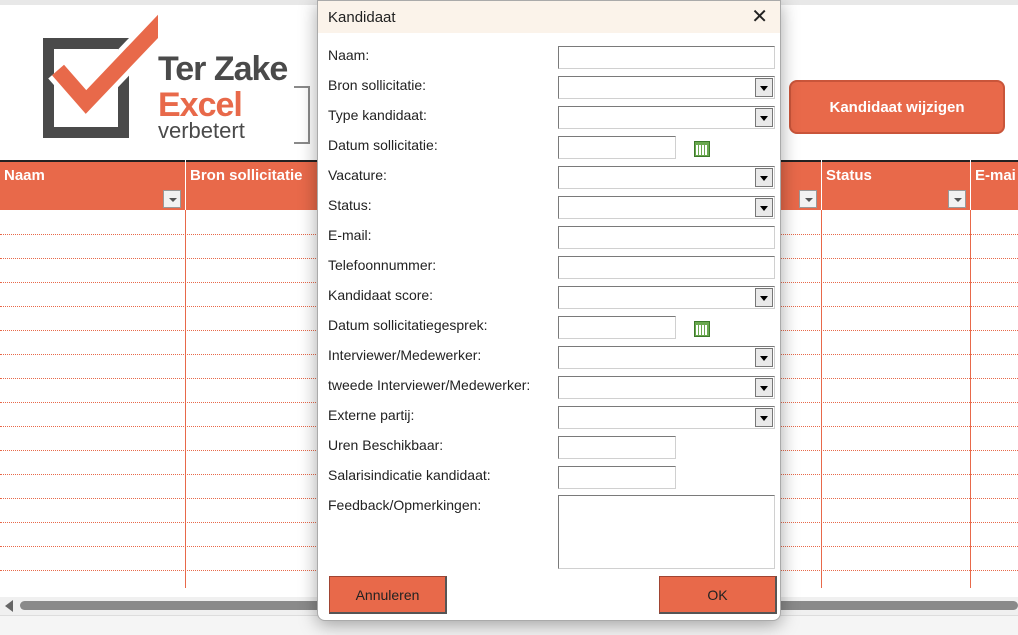  I want to click on edit-candidate-button: Kandidaat wijzigen, so click(897, 107).